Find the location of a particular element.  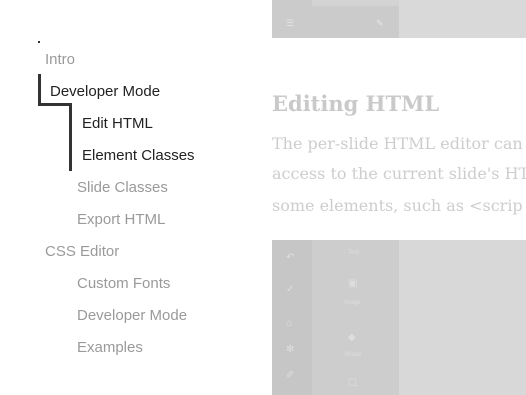

toc-item-edit-html: Edit HTML is located at coordinates (117, 124).